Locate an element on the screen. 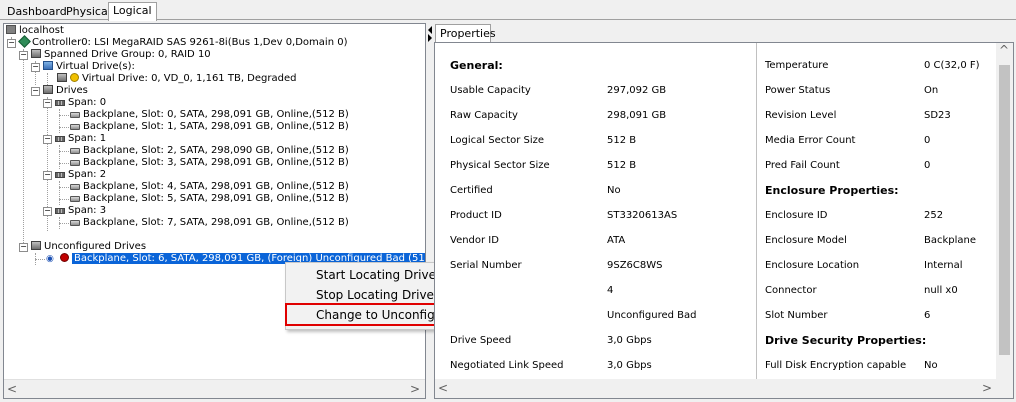 The height and width of the screenshot is (402, 1016). tab-properties: Properties is located at coordinates (465, 33).